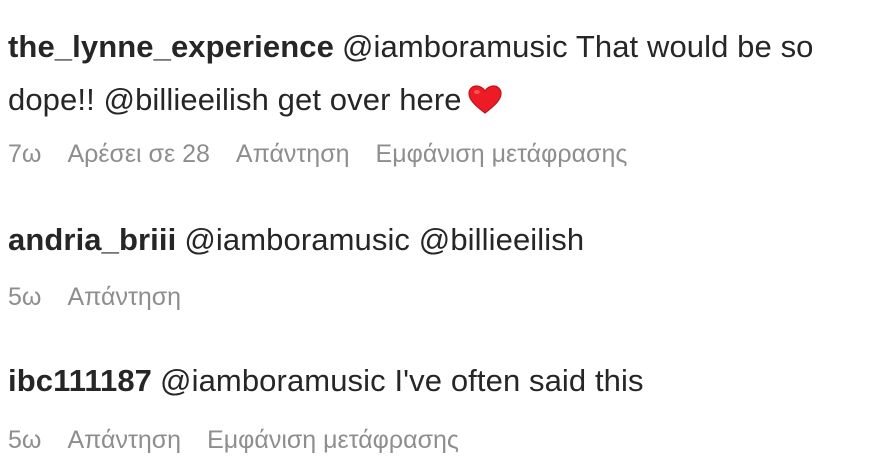 This screenshot has width=880, height=476. What do you see at coordinates (24, 154) in the screenshot?
I see `comment-timestamp: 7ω` at bounding box center [24, 154].